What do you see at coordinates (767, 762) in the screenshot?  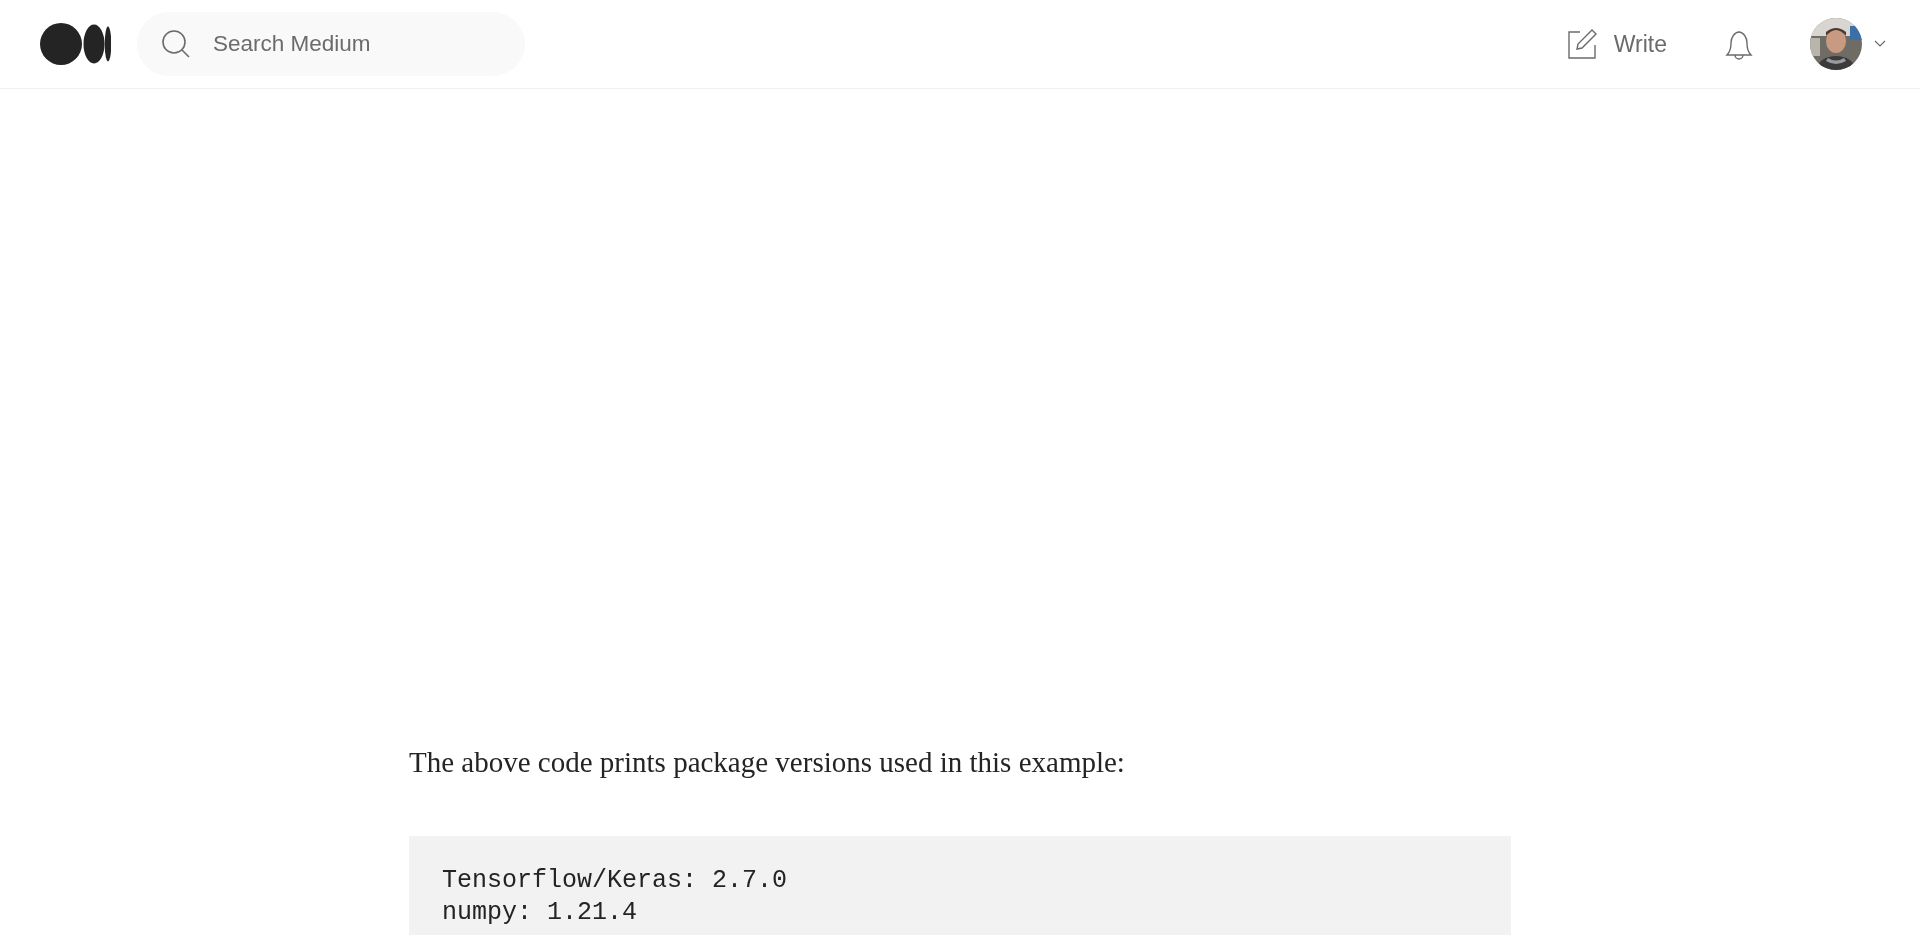 I see `paragraph: The above code prints package versions used in this example:` at bounding box center [767, 762].